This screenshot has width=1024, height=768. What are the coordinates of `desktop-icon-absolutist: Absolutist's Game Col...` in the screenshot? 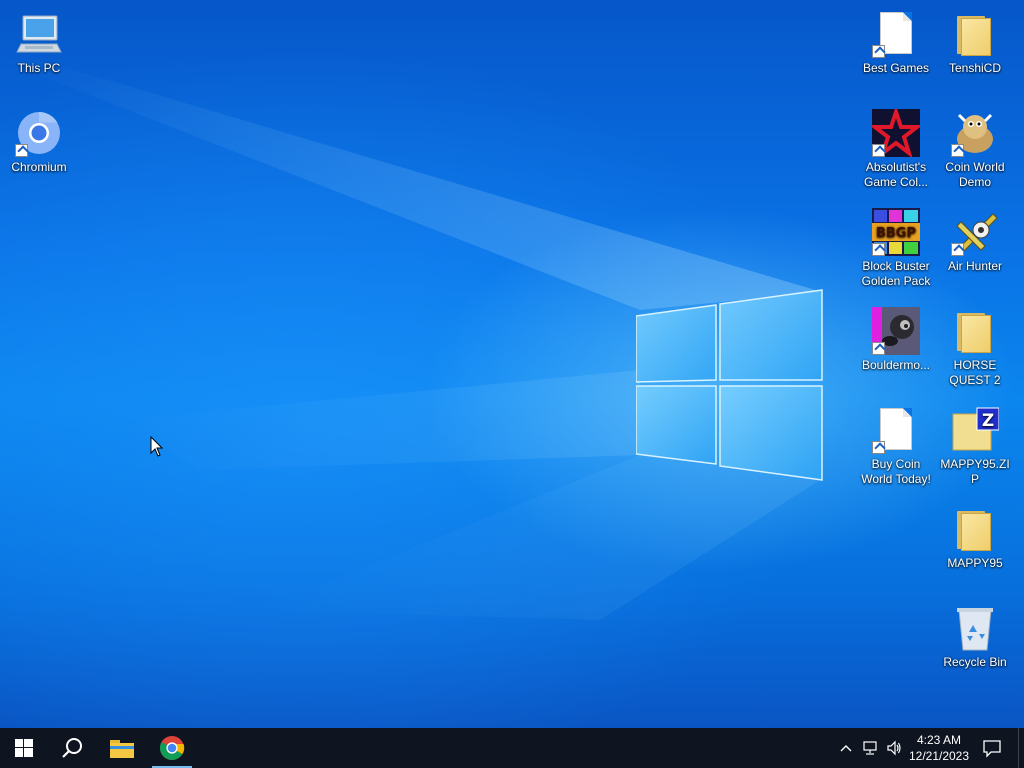 It's located at (896, 145).